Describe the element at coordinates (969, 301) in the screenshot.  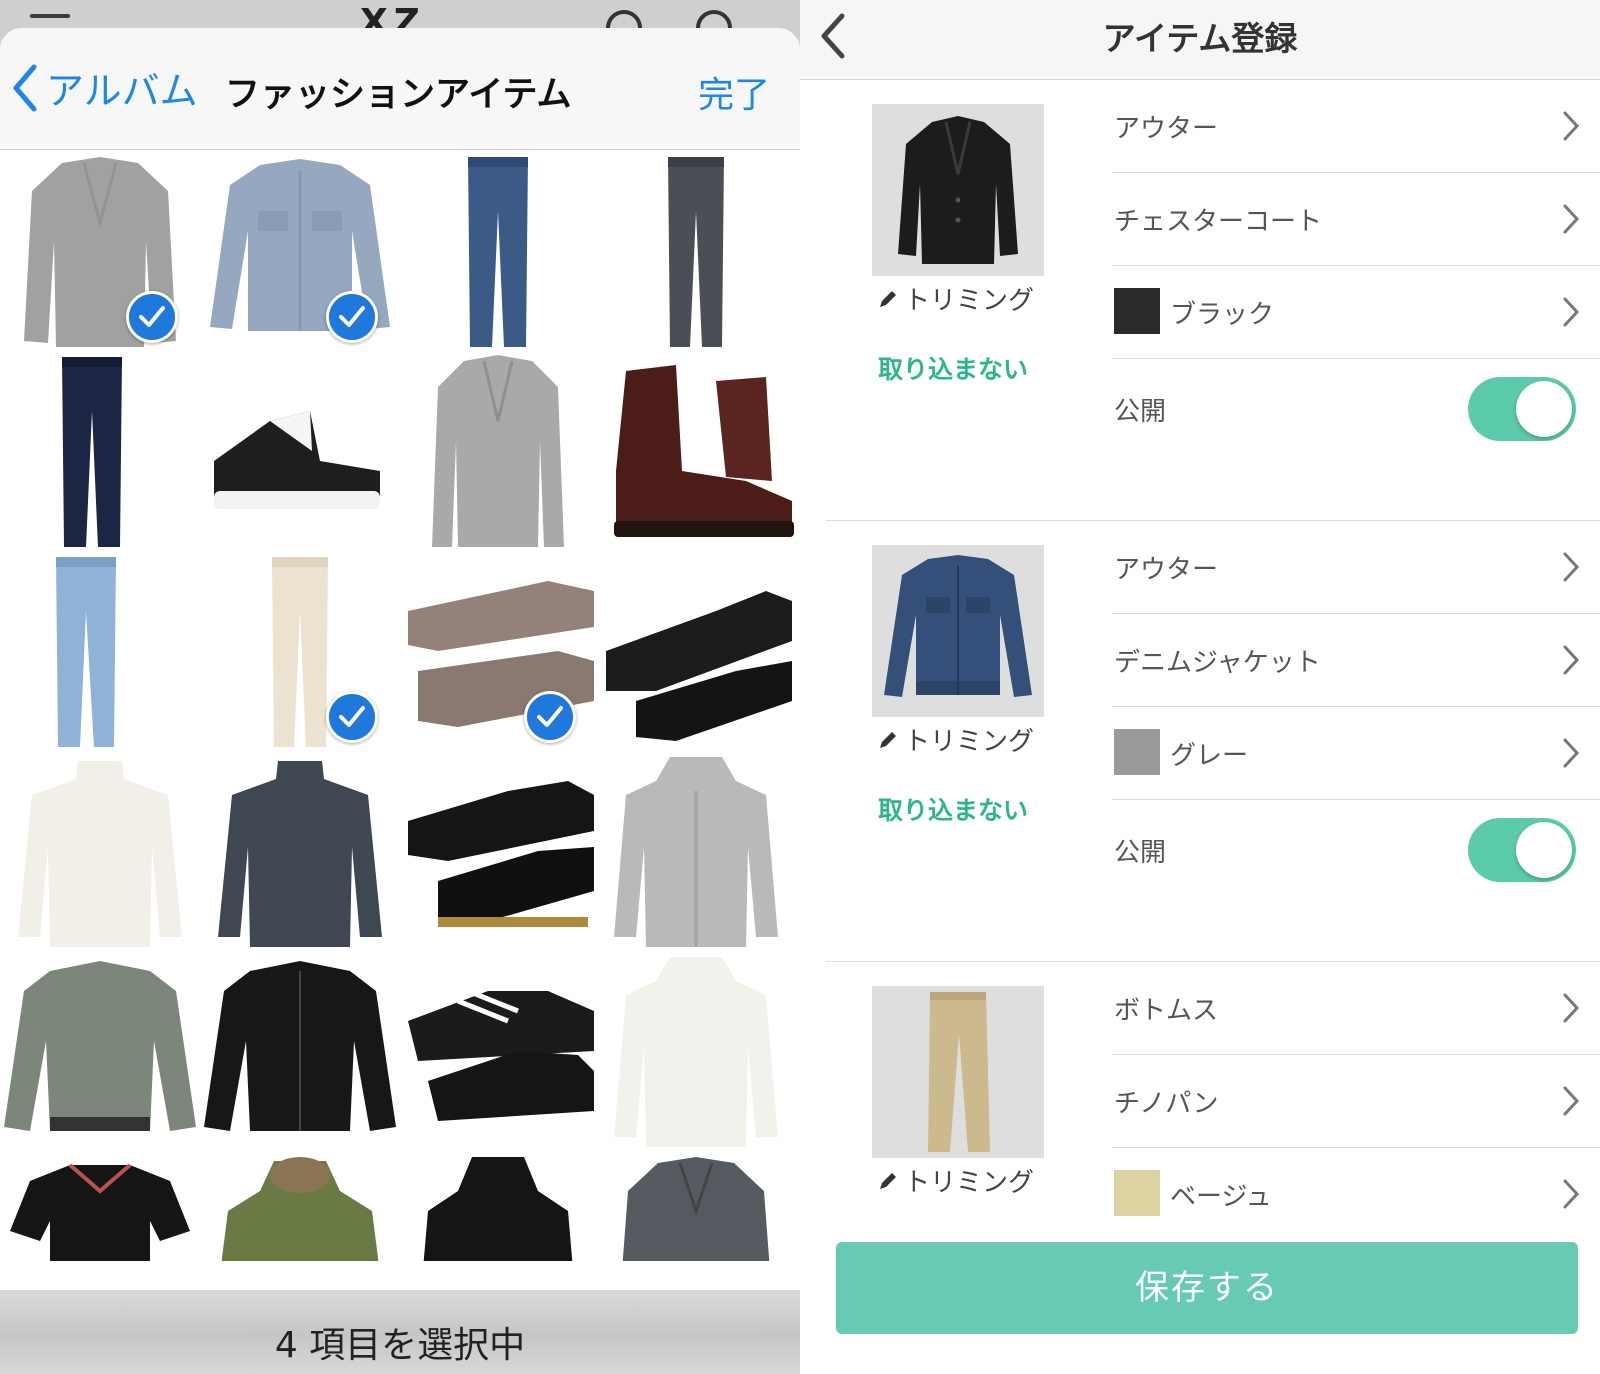
I see `trimming-label: トリミング` at that location.